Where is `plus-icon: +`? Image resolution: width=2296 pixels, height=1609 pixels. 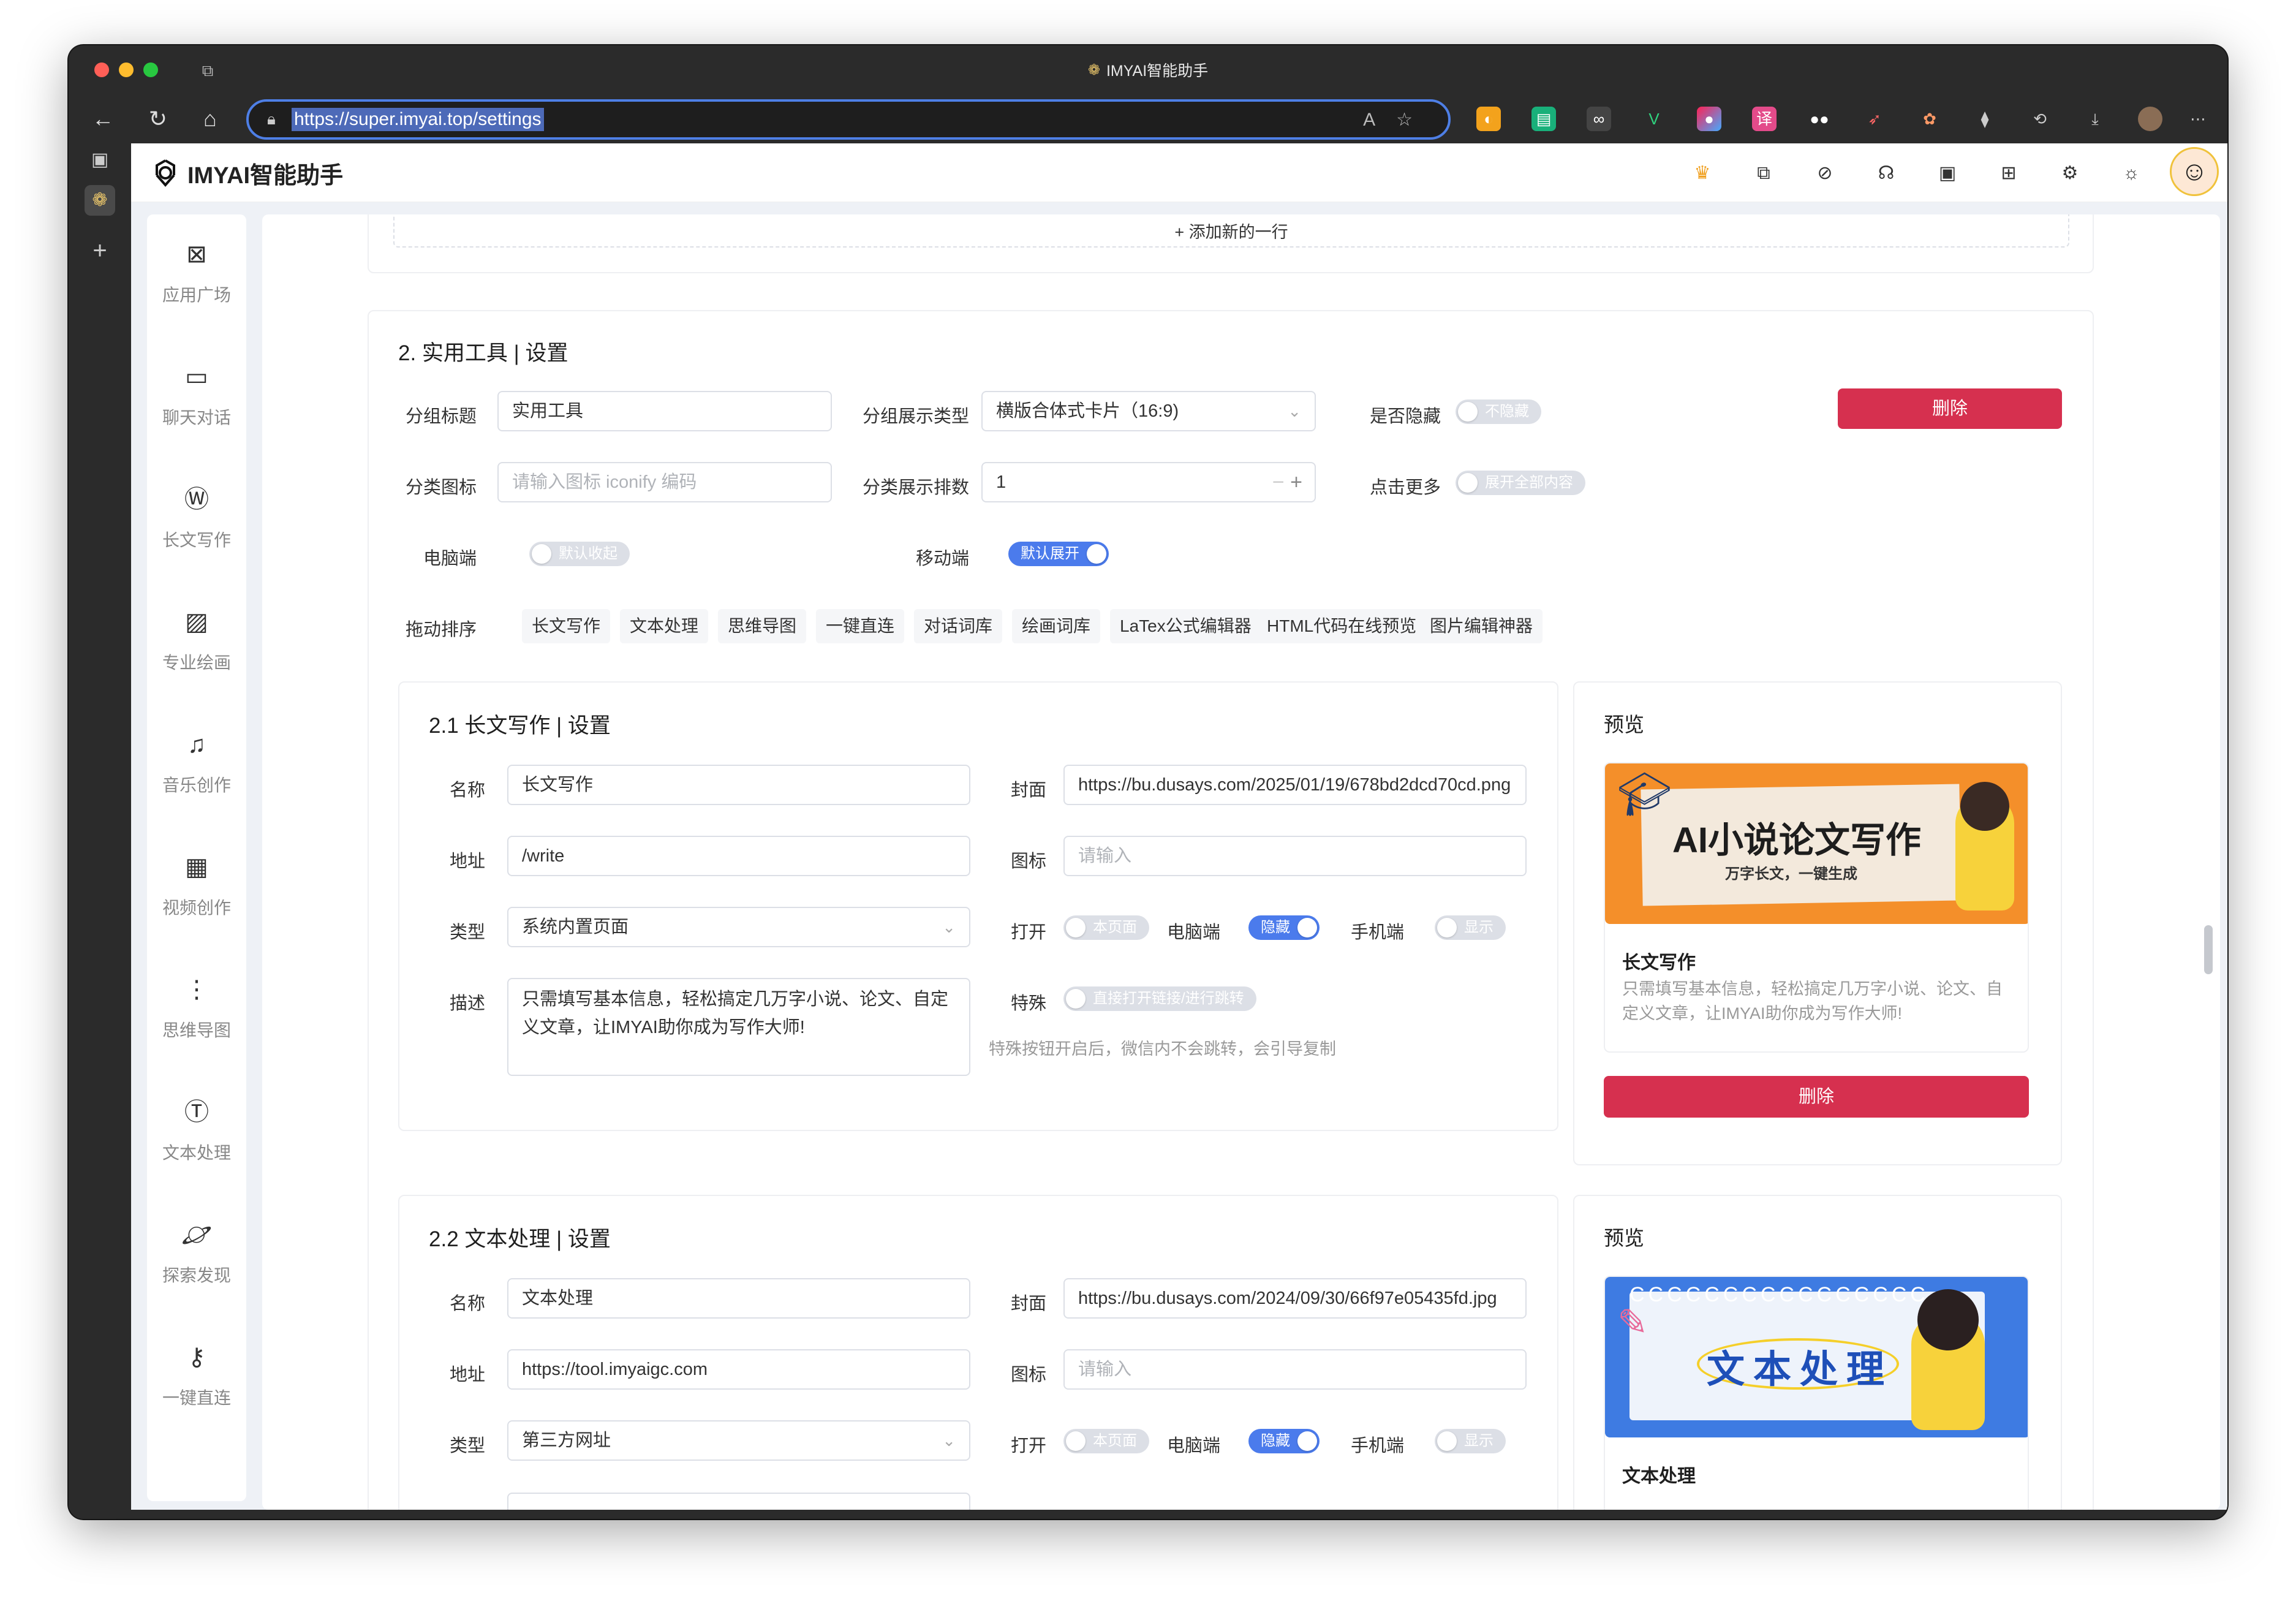 plus-icon: + is located at coordinates (1296, 482).